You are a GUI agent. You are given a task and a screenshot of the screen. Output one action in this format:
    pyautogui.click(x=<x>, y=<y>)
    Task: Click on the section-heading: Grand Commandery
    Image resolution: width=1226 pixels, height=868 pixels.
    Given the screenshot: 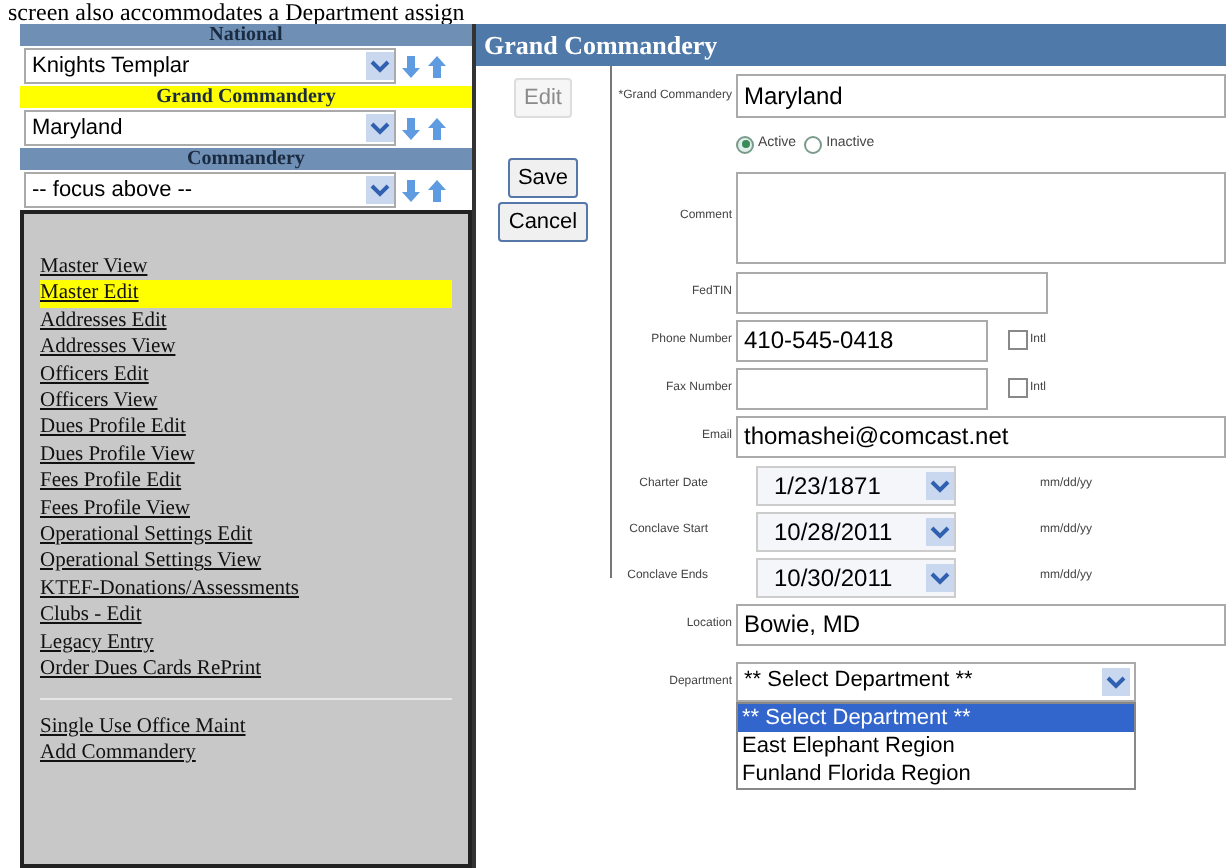 What is the action you would take?
    pyautogui.click(x=246, y=97)
    